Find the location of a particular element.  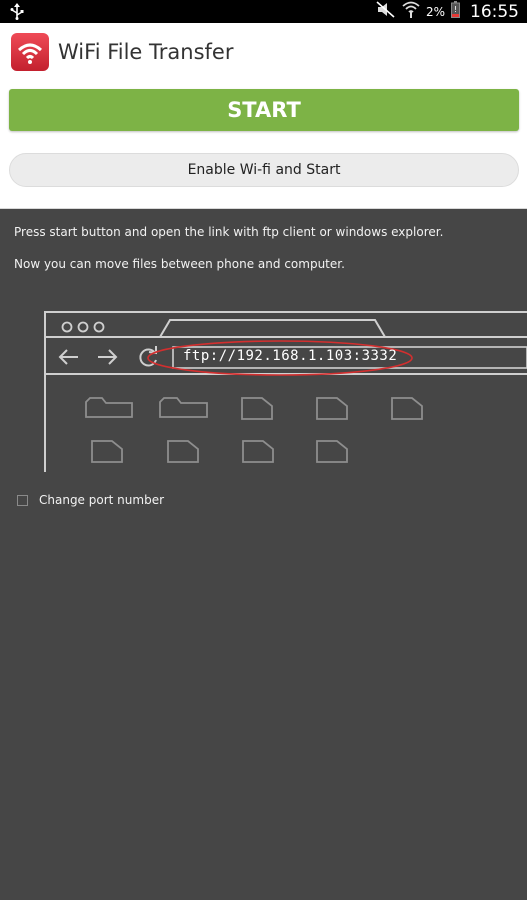

window-dots-icon is located at coordinates (83, 327).